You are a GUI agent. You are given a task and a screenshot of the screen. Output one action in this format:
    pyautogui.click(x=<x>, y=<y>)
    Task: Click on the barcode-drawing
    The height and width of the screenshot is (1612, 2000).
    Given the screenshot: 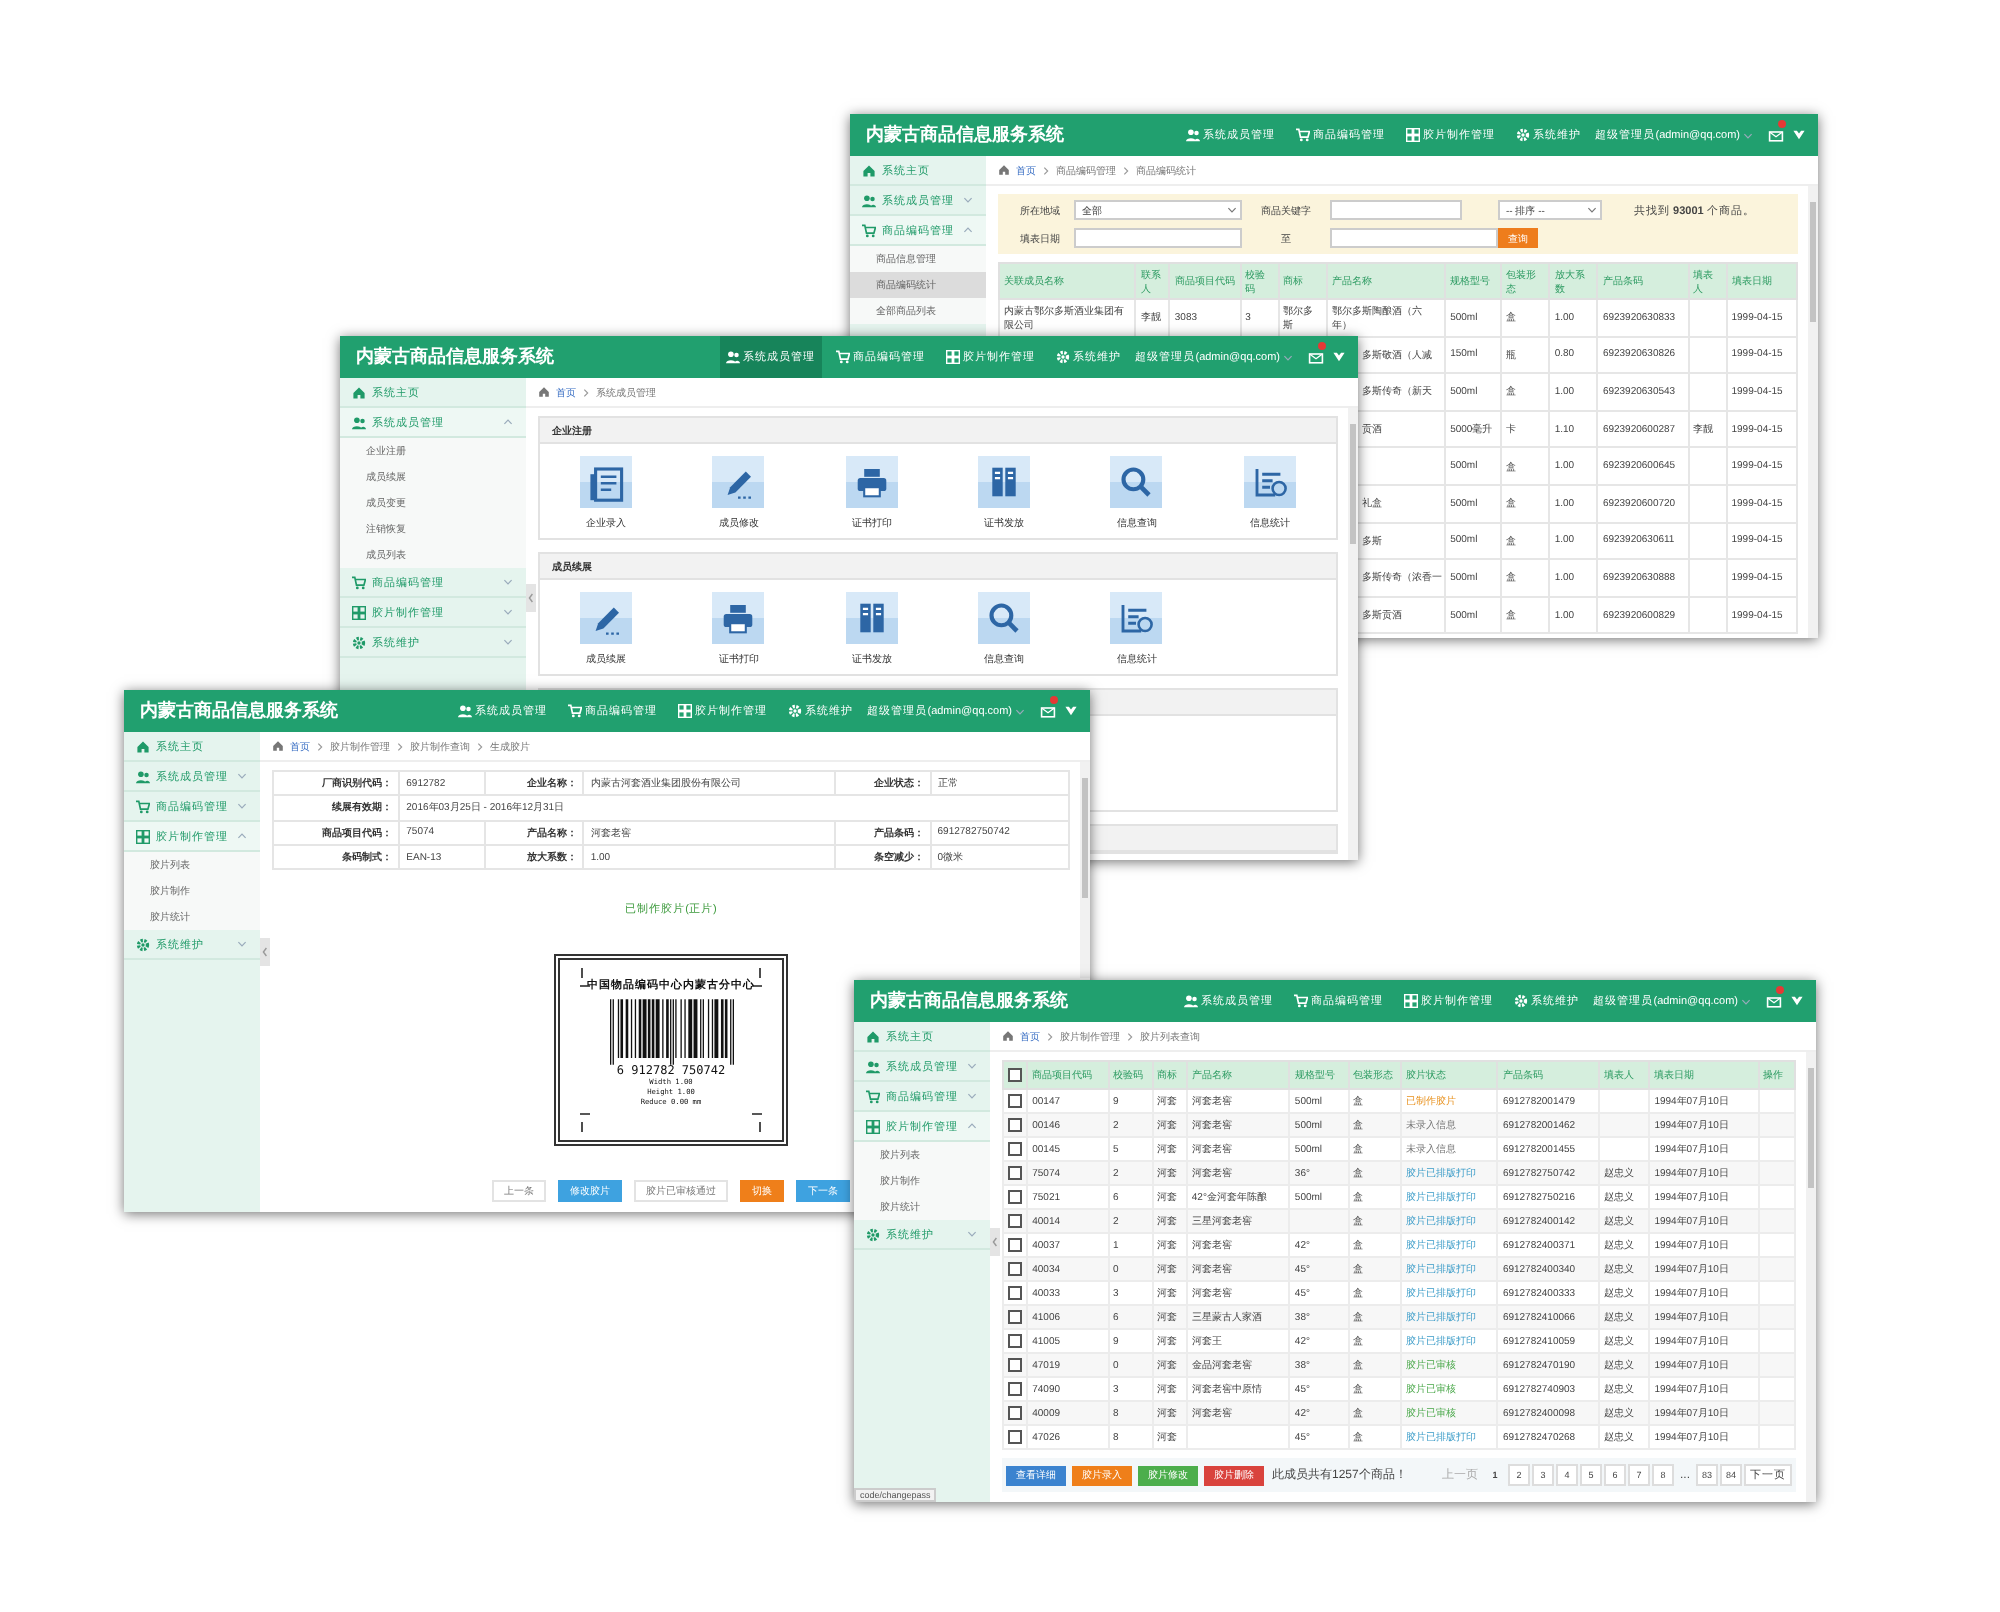 What is the action you would take?
    pyautogui.click(x=671, y=1032)
    